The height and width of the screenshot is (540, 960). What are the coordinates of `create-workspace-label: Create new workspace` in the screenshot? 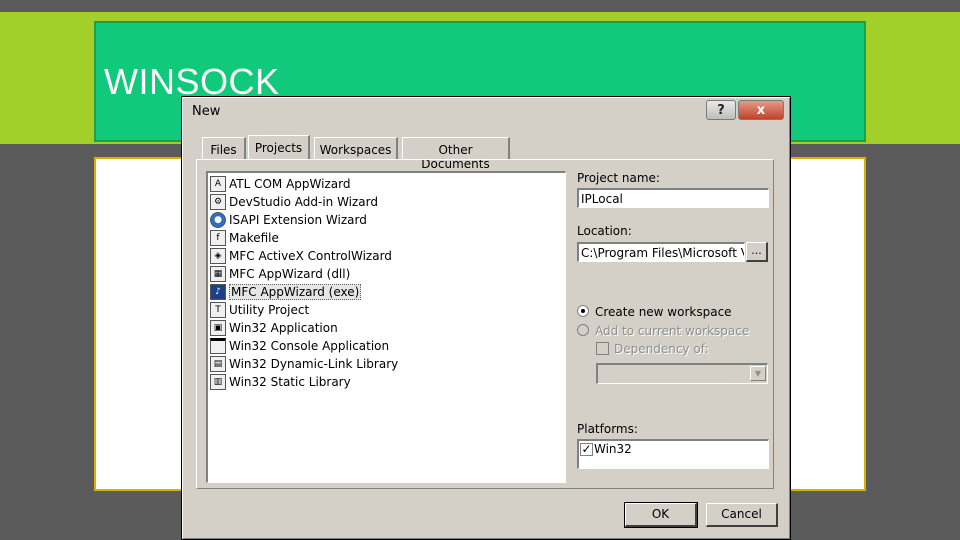 It's located at (663, 312).